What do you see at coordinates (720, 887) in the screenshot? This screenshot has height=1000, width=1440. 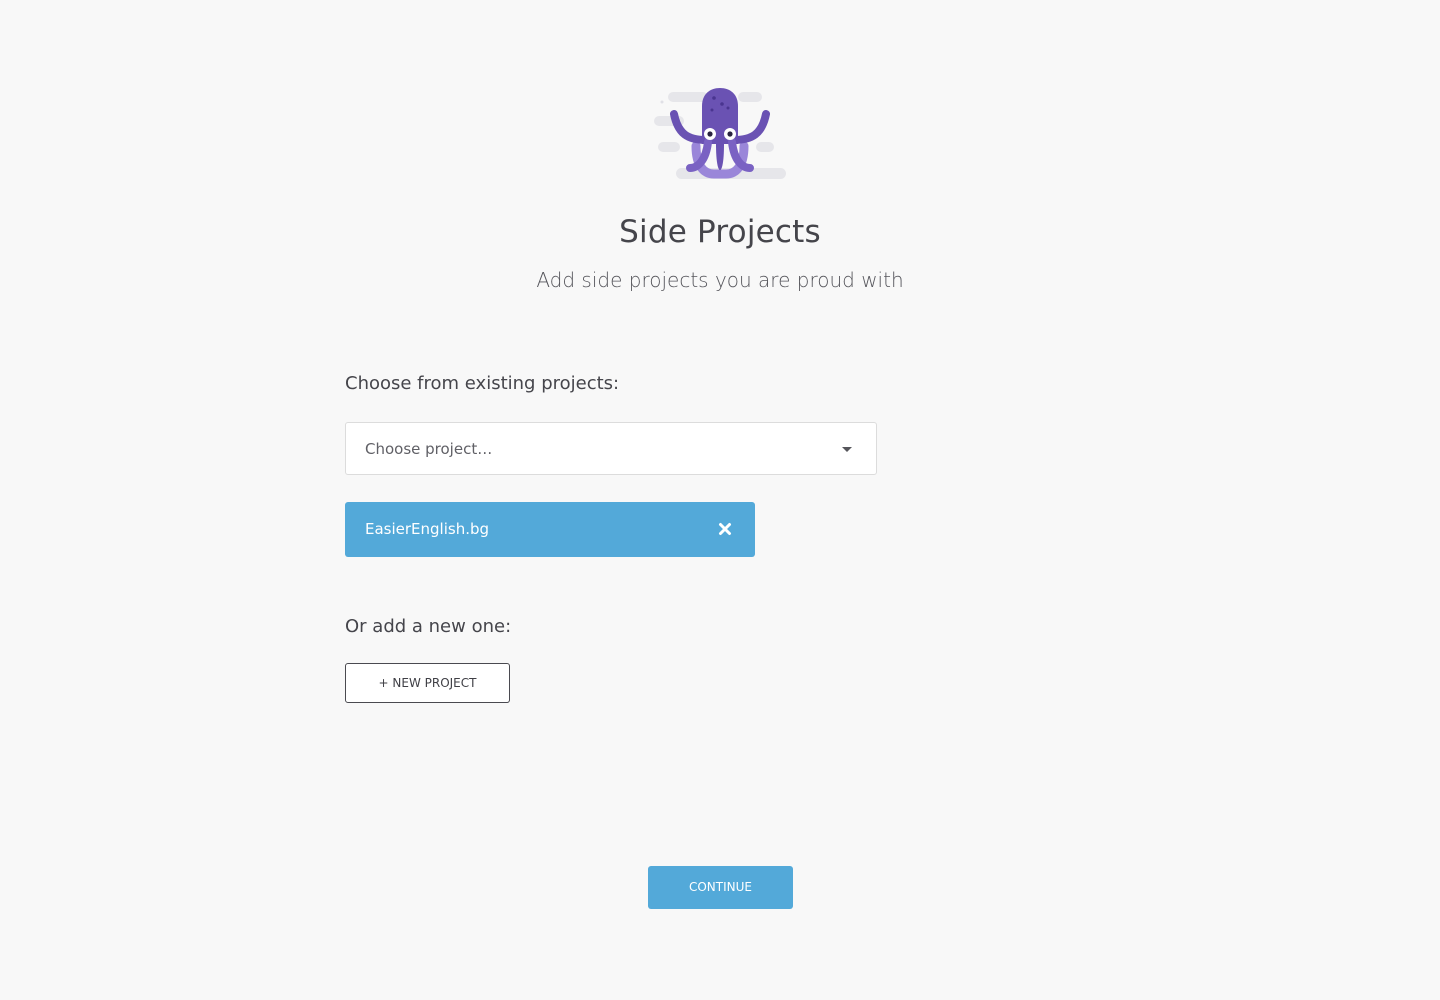 I see `continue-button: Continue` at bounding box center [720, 887].